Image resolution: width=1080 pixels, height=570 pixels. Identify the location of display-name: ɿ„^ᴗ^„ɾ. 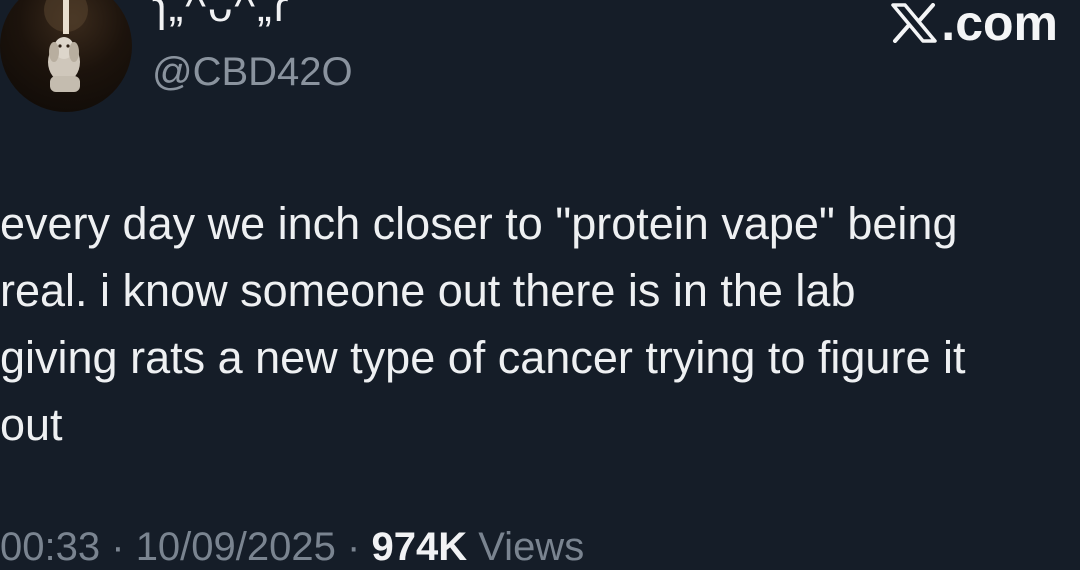
(221, 16).